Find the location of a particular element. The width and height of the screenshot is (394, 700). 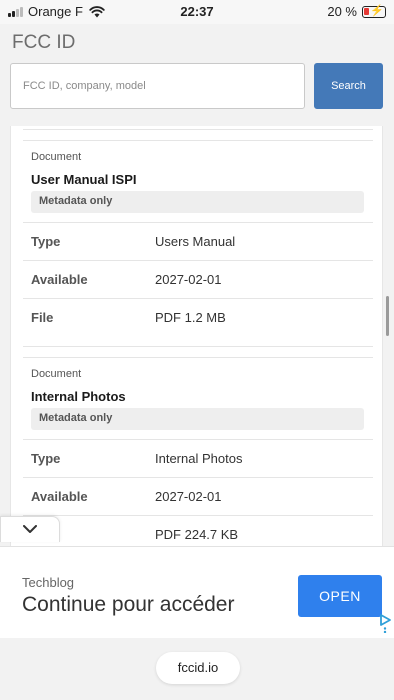

battery-percent: 20 % is located at coordinates (342, 11).